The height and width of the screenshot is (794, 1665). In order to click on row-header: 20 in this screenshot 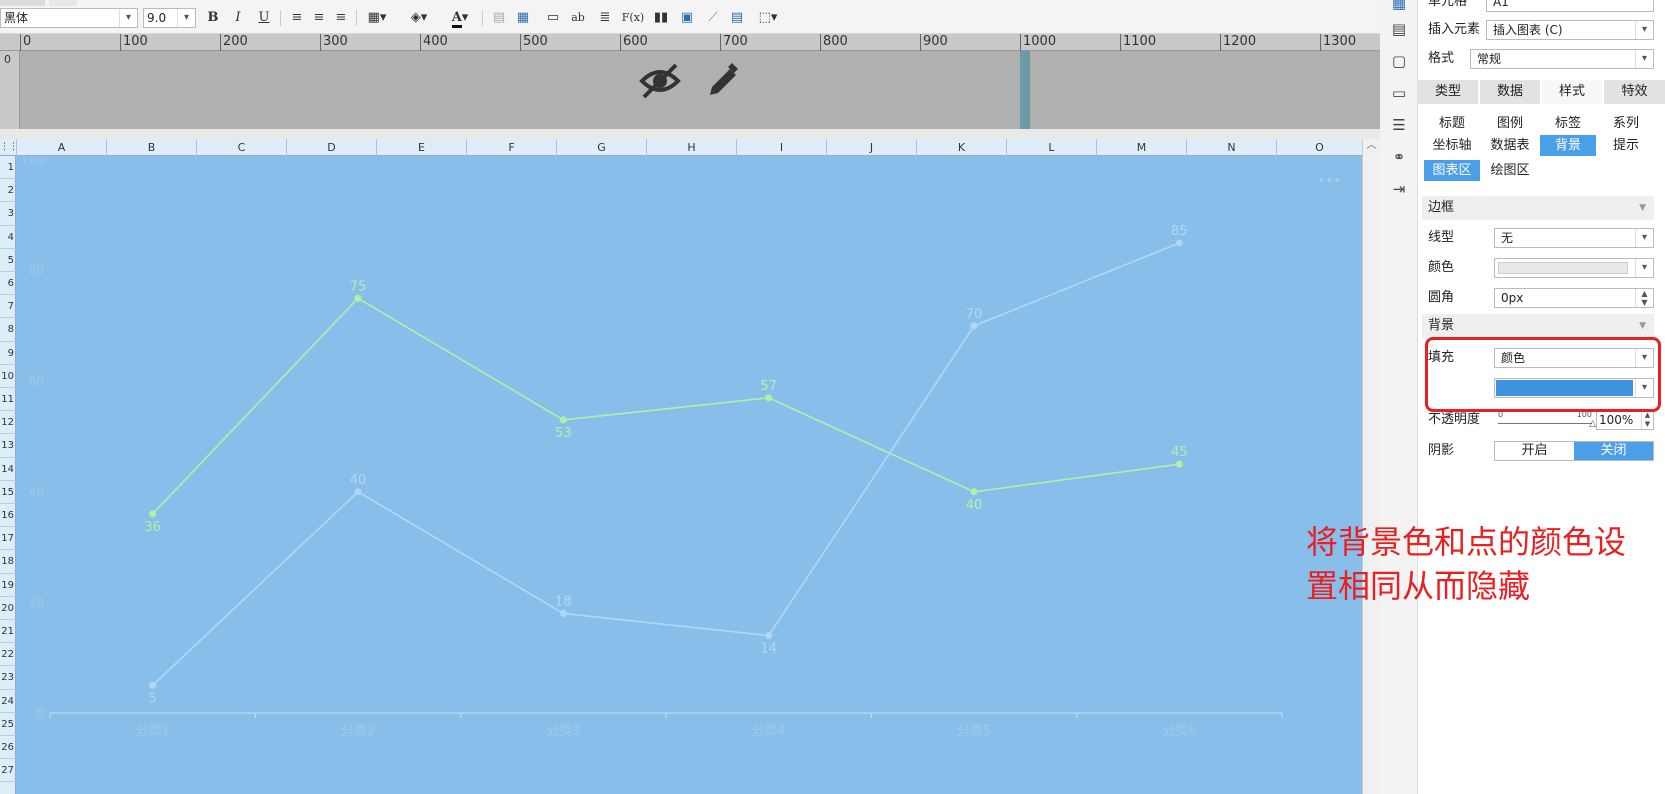, I will do `click(8, 608)`.